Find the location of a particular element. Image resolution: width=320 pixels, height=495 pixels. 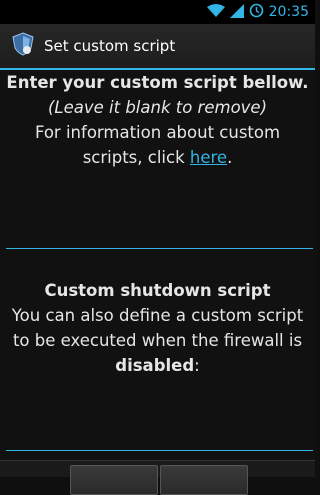

help-link: here is located at coordinates (208, 157).